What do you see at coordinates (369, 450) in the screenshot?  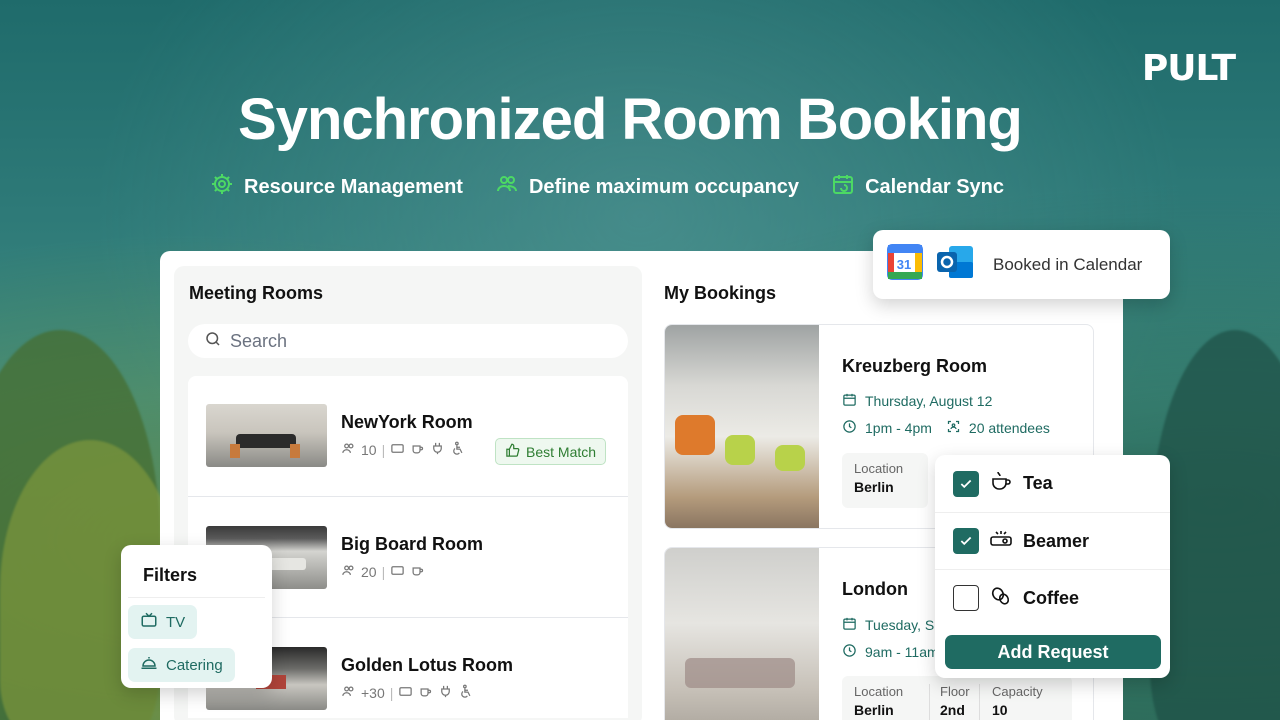 I see `room-capacity: 10` at bounding box center [369, 450].